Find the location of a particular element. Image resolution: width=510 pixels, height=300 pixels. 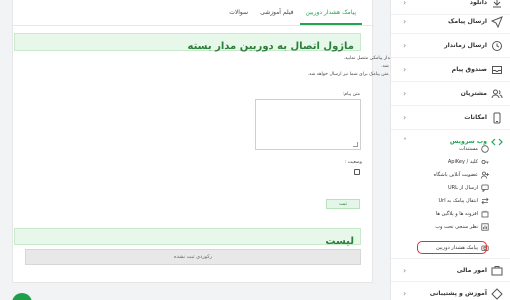

page-title-box: ماژول اتصال به دوربین مدار بسته is located at coordinates (187, 42).